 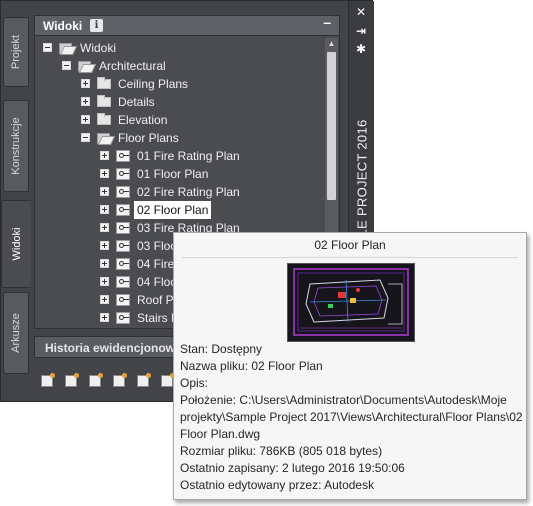 I want to click on collapse-button: –, so click(x=327, y=22).